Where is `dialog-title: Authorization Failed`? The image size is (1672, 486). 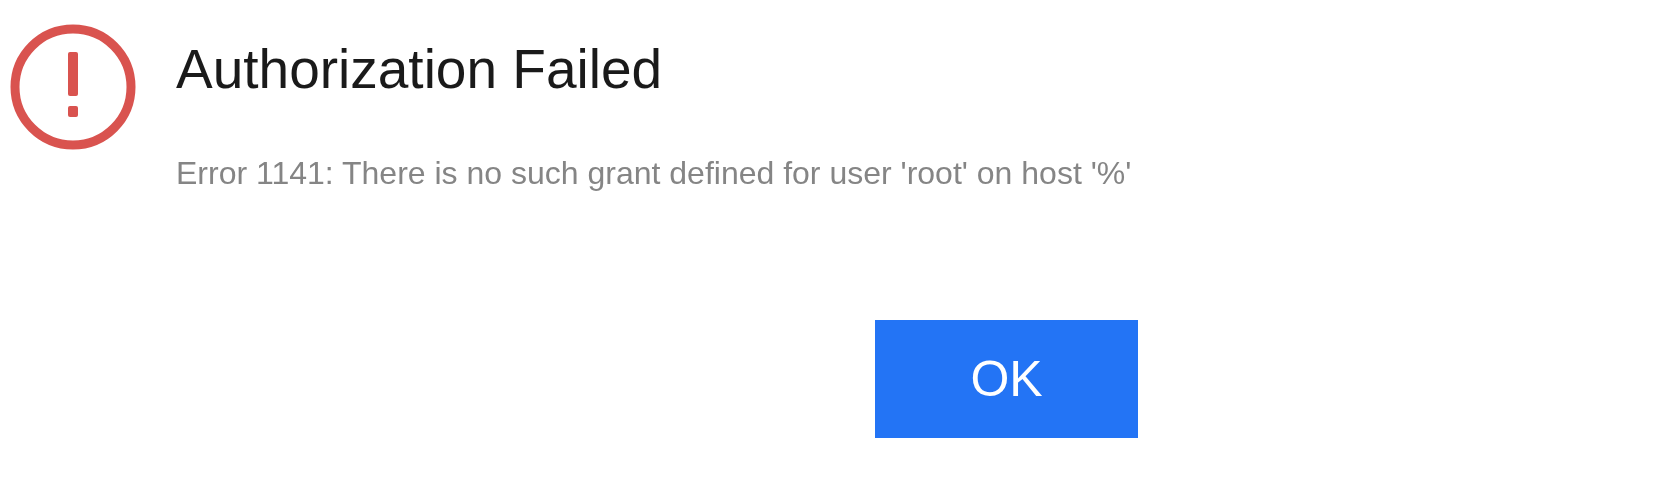 dialog-title: Authorization Failed is located at coordinates (420, 69).